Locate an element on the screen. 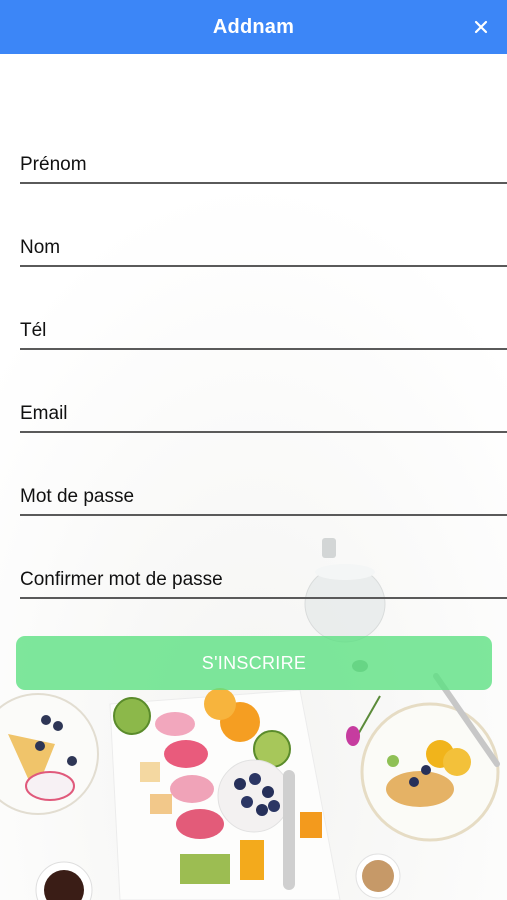 The height and width of the screenshot is (900, 507). close-icon is located at coordinates (481, 27).